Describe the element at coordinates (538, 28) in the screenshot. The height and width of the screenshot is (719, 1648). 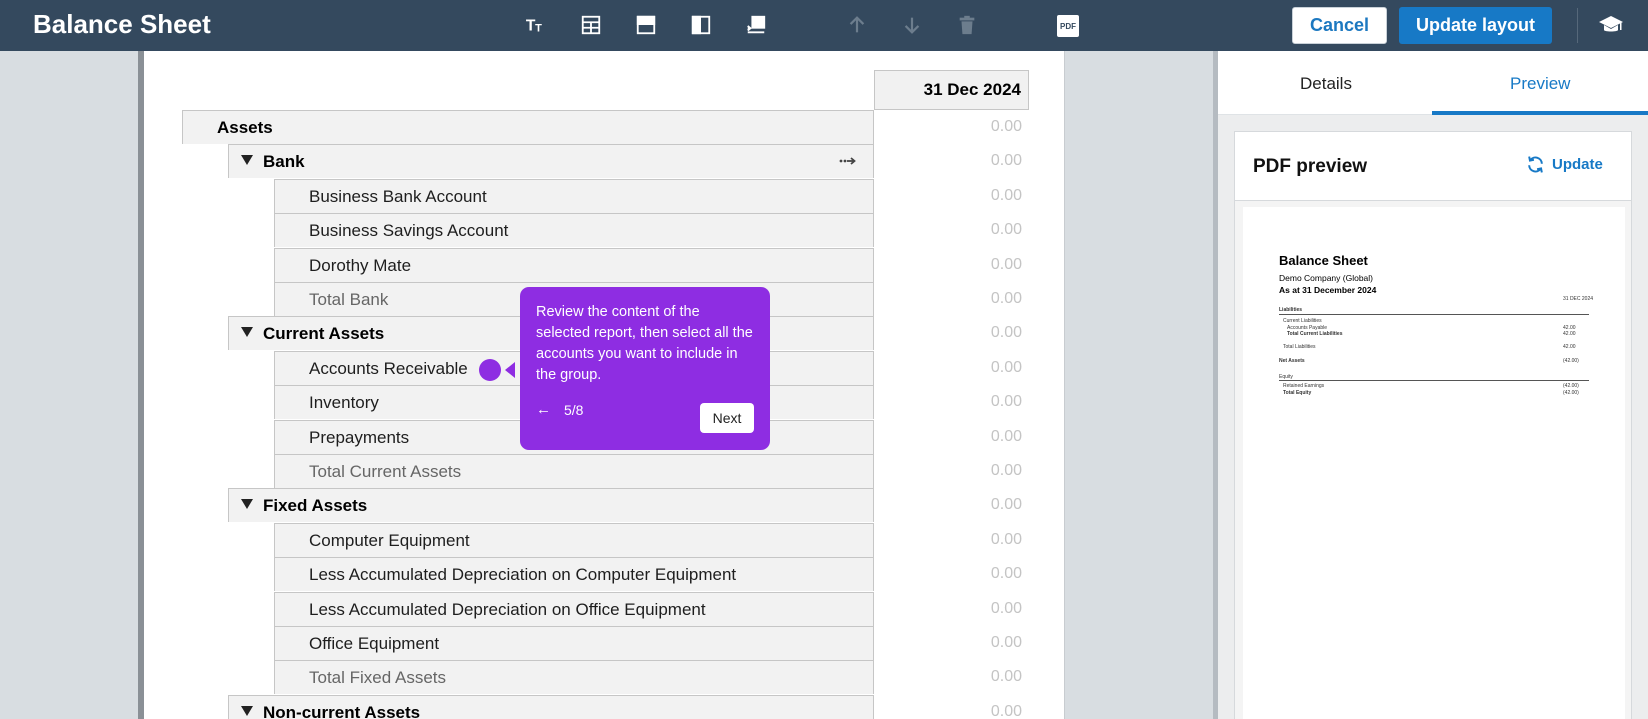
I see `svg-text: T` at that location.